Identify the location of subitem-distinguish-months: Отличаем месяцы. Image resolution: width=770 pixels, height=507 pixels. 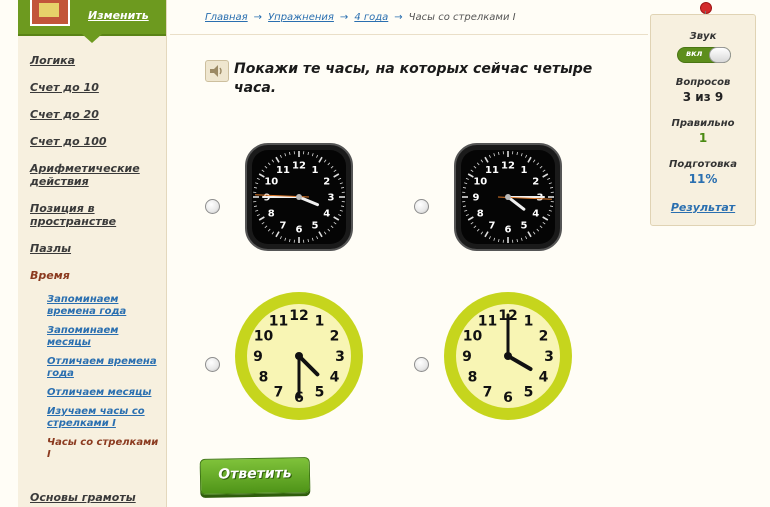
(104, 393).